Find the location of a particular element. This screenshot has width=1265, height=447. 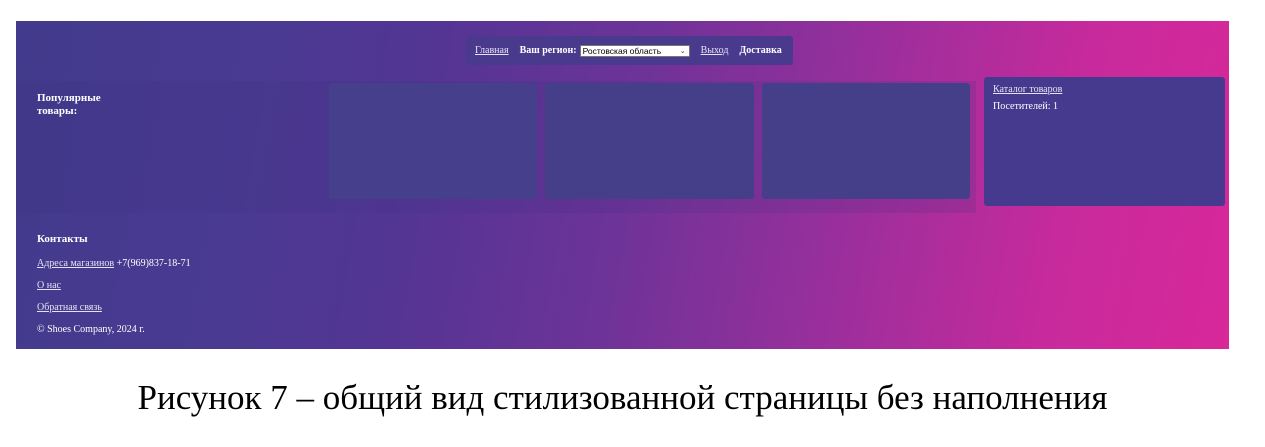

catalog-link: Каталог товаров is located at coordinates (1104, 89).